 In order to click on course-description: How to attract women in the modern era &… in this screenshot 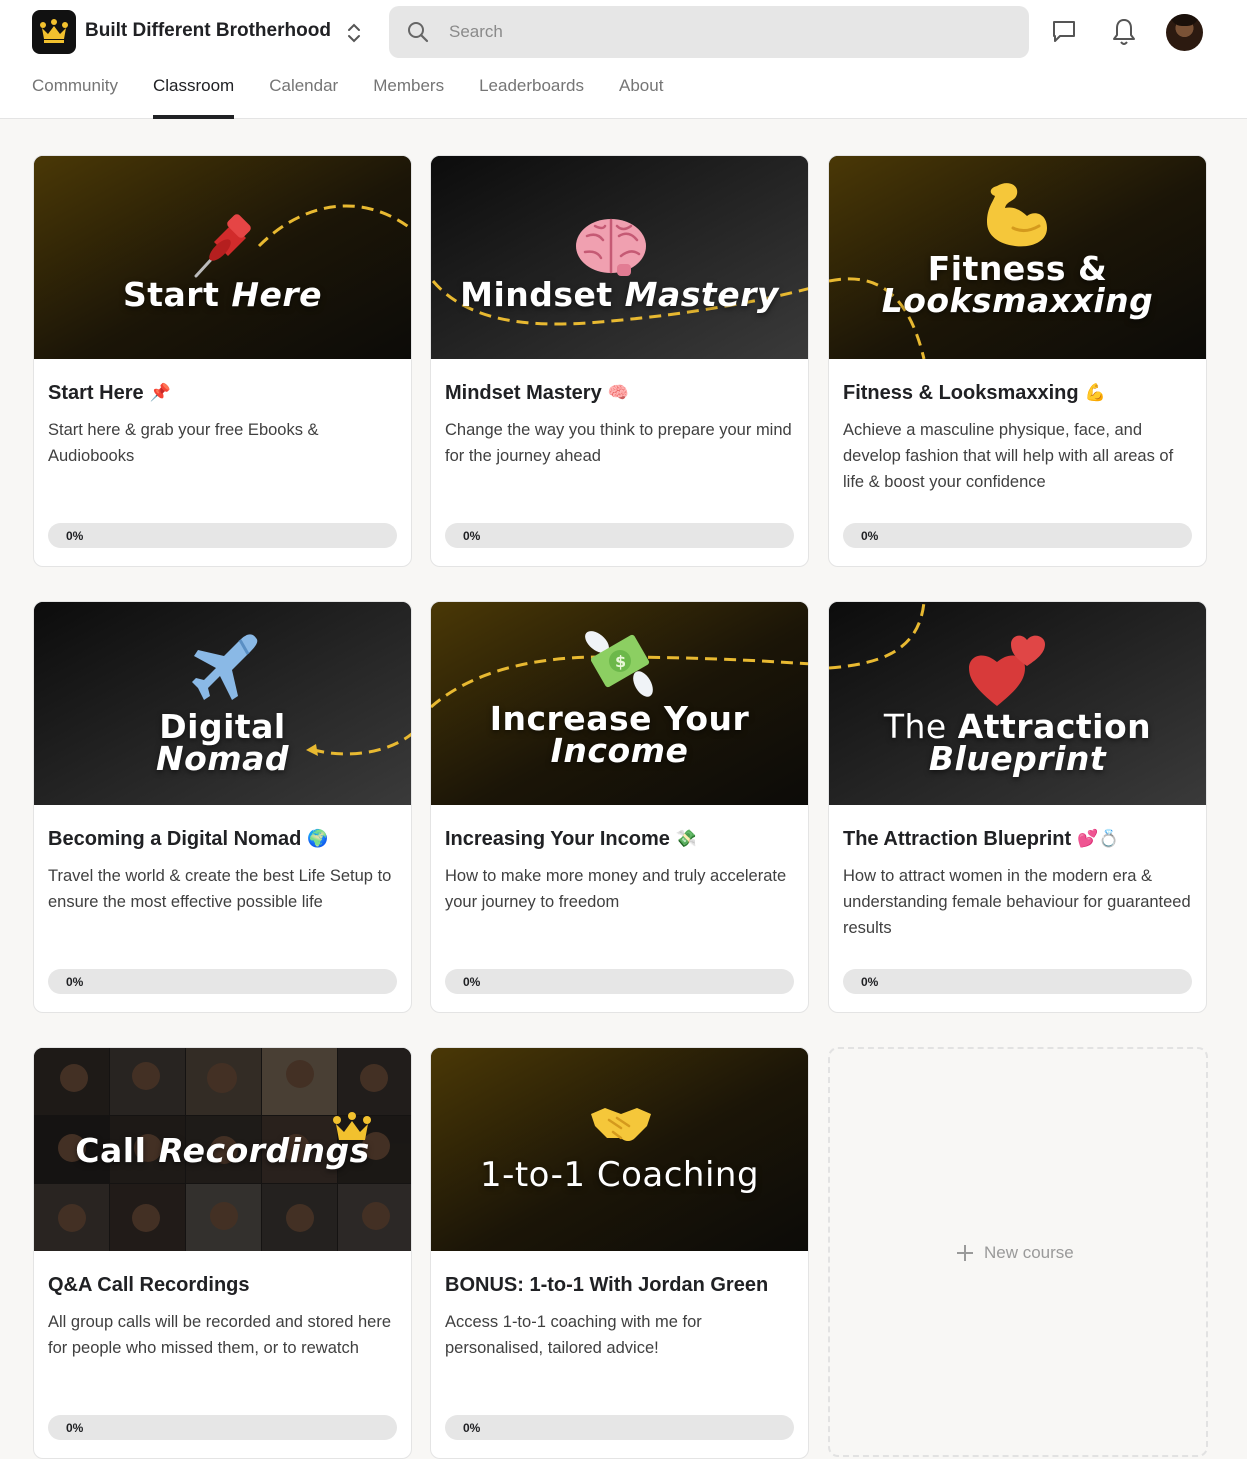, I will do `click(1017, 902)`.